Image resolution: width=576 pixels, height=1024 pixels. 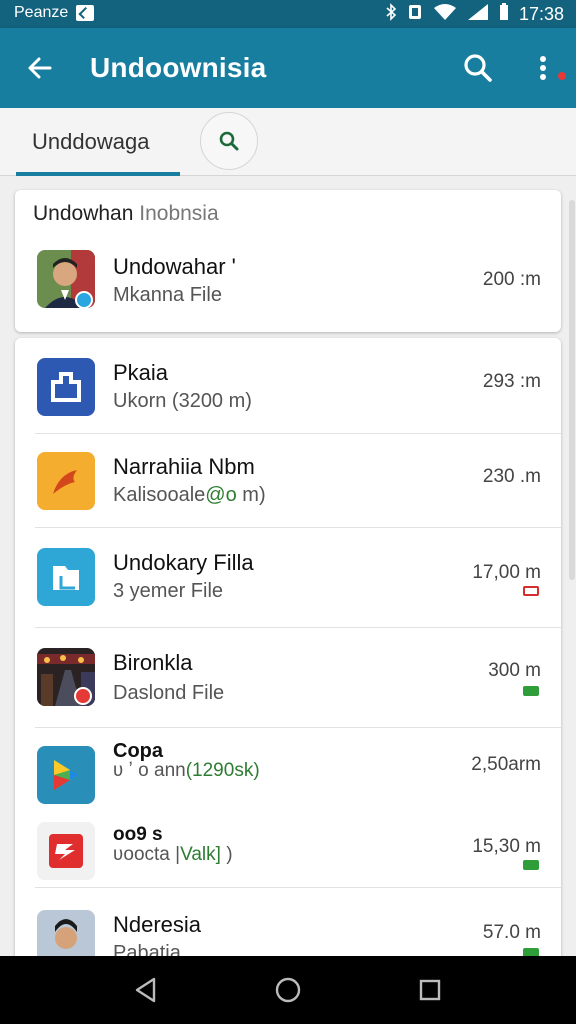 What do you see at coordinates (66, 775) in the screenshot?
I see `play-store-icon` at bounding box center [66, 775].